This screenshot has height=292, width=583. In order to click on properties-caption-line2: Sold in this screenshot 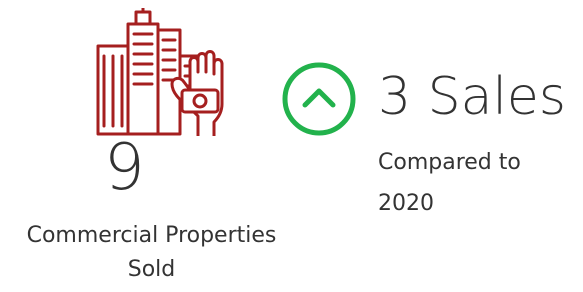, I will do `click(151, 269)`.